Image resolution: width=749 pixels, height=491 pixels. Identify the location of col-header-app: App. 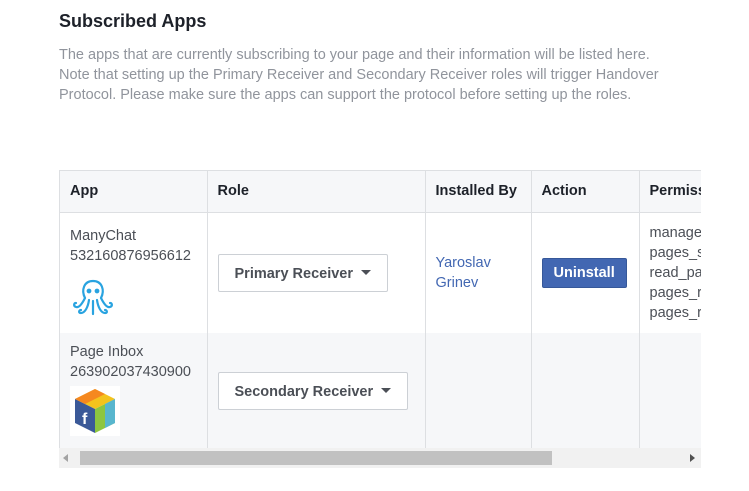
(134, 192).